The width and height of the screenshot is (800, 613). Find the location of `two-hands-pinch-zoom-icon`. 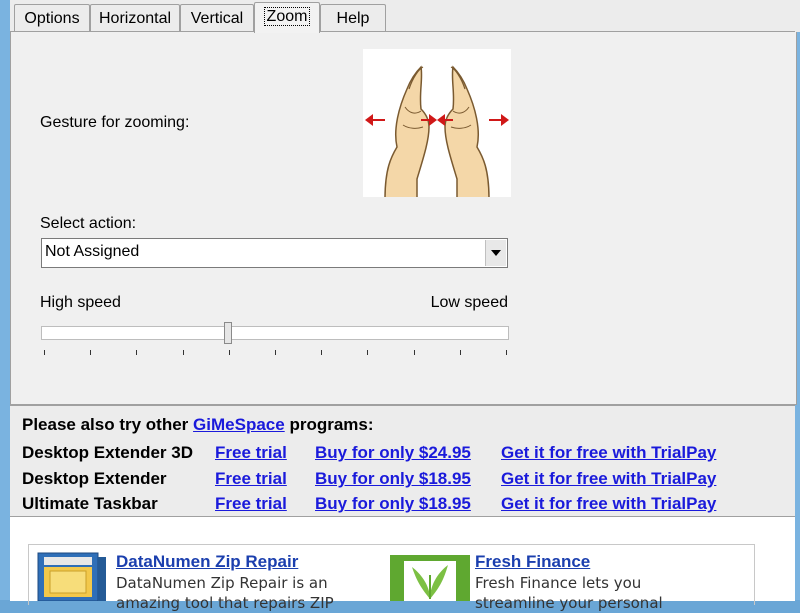

two-hands-pinch-zoom-icon is located at coordinates (437, 124).